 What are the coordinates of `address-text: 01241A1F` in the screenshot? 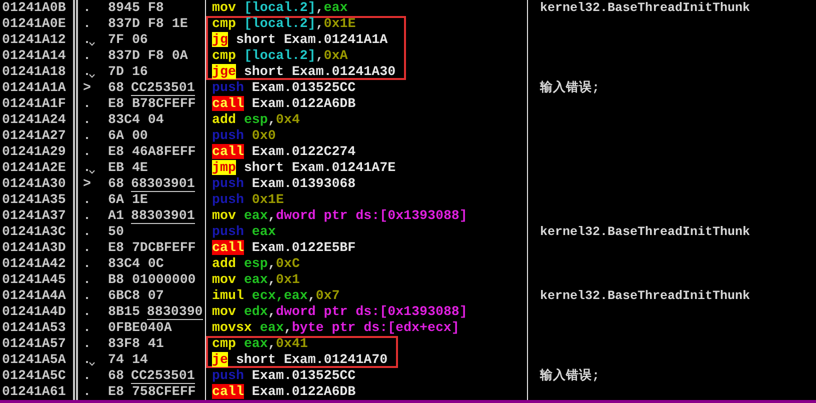 It's located at (34, 103).